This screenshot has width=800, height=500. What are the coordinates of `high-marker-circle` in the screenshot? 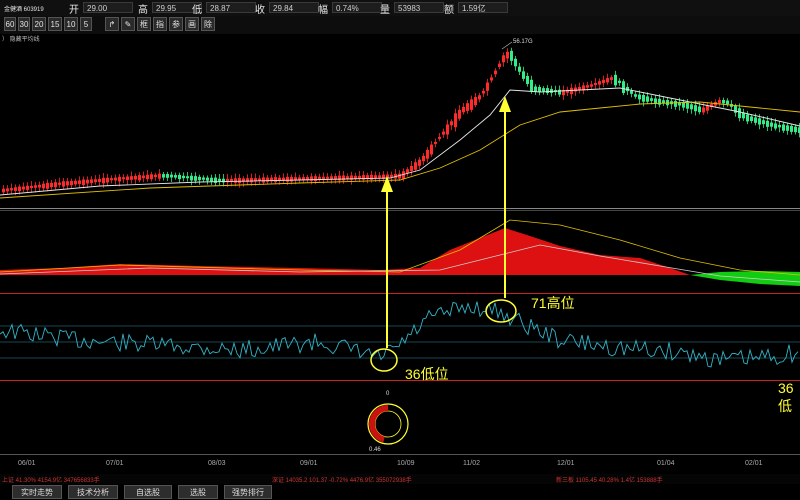 It's located at (501, 311).